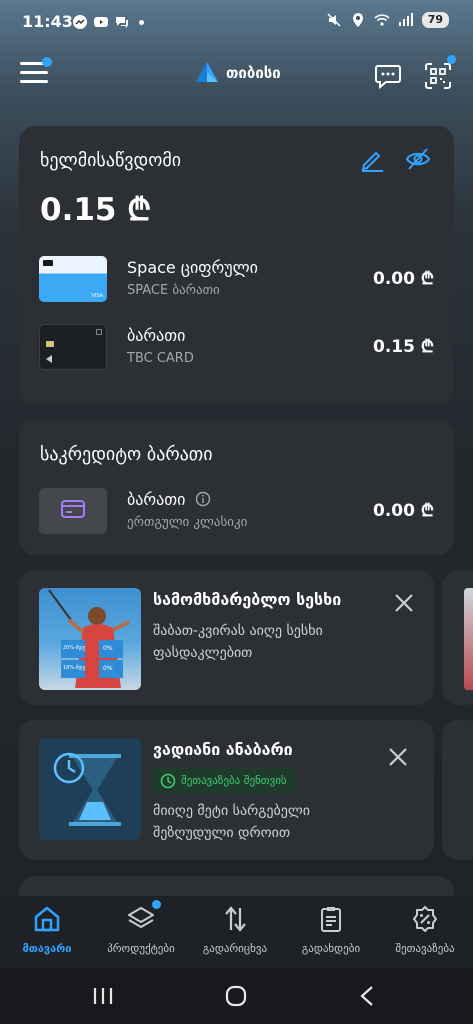 The height and width of the screenshot is (1024, 473). What do you see at coordinates (47, 934) in the screenshot?
I see `nav-home: მთავარი` at bounding box center [47, 934].